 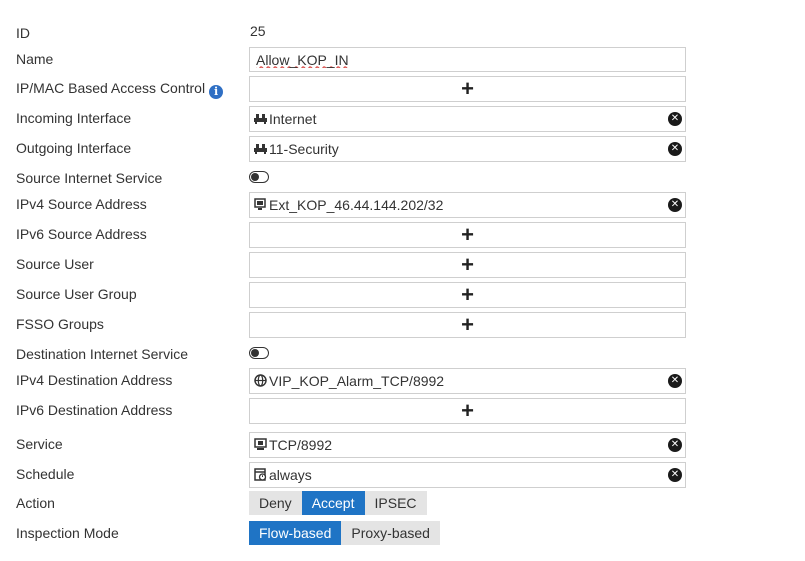 I want to click on virtual-ip-icon, so click(x=260, y=380).